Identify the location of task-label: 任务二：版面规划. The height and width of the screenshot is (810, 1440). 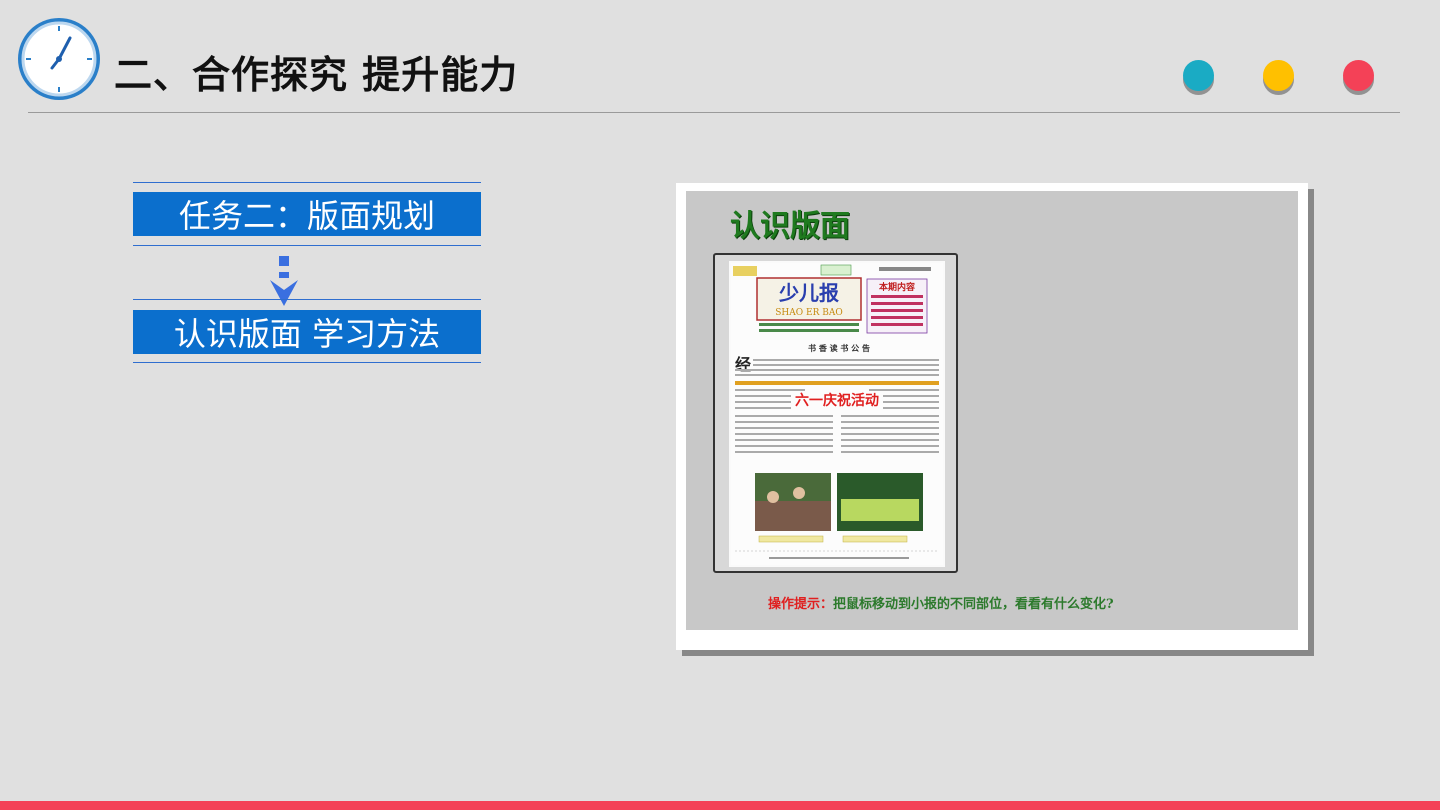
(307, 214).